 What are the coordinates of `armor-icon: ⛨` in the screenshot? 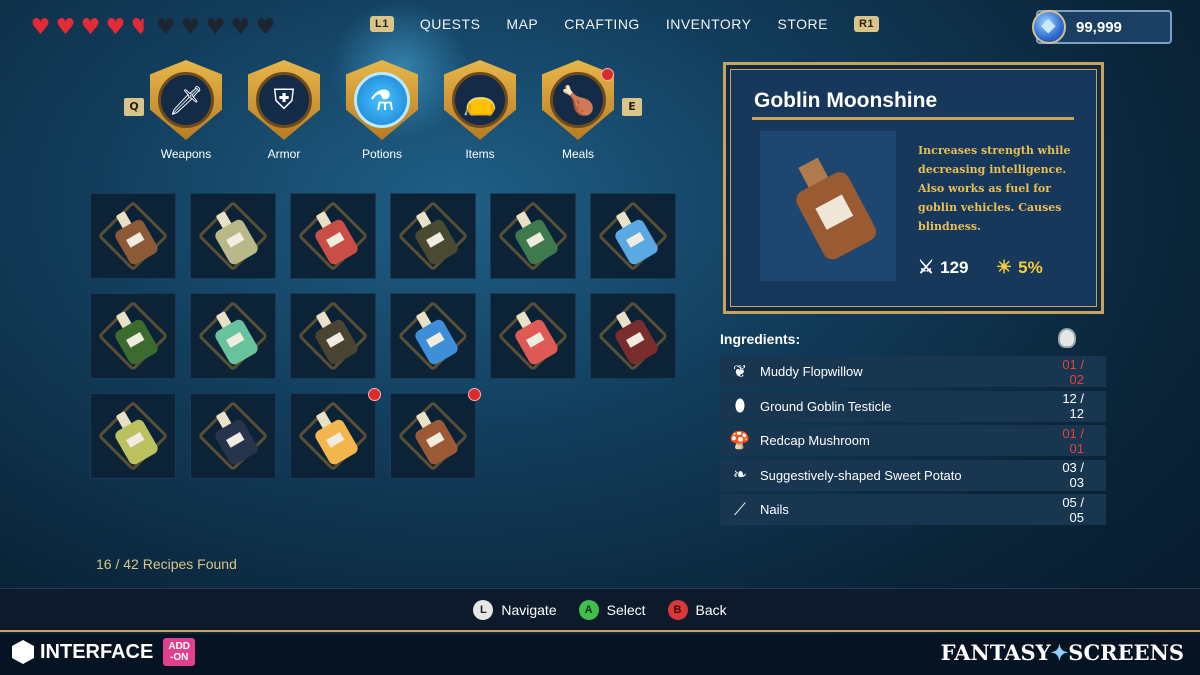 It's located at (284, 100).